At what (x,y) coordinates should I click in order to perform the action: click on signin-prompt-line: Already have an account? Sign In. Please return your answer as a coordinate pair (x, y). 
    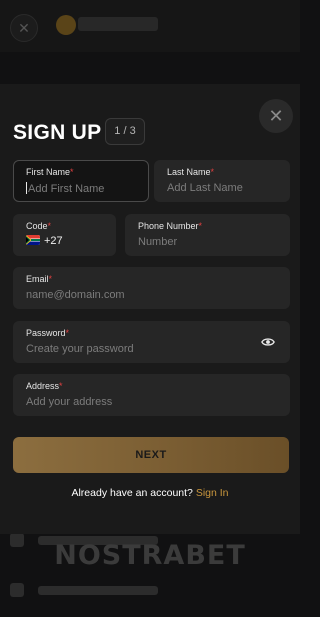
    Looking at the image, I should click on (150, 493).